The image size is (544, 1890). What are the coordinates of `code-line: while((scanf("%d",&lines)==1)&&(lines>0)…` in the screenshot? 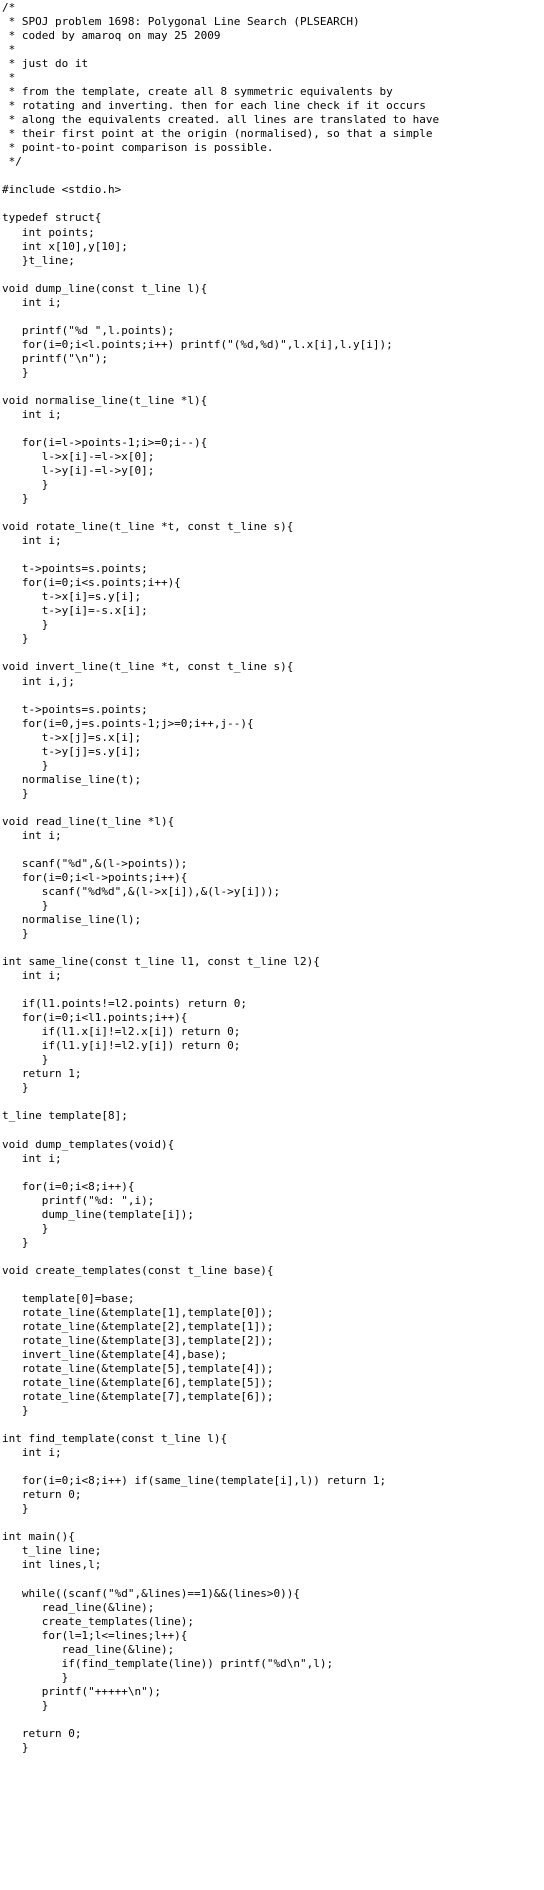 It's located at (151, 1593).